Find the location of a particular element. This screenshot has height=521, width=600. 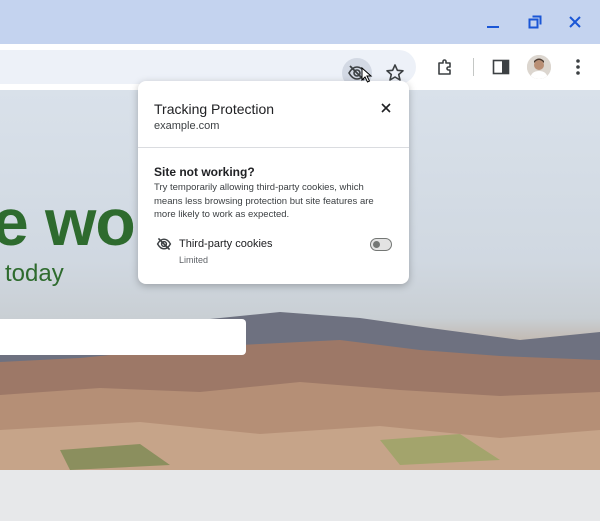

hero-subheading: today is located at coordinates (34, 273).